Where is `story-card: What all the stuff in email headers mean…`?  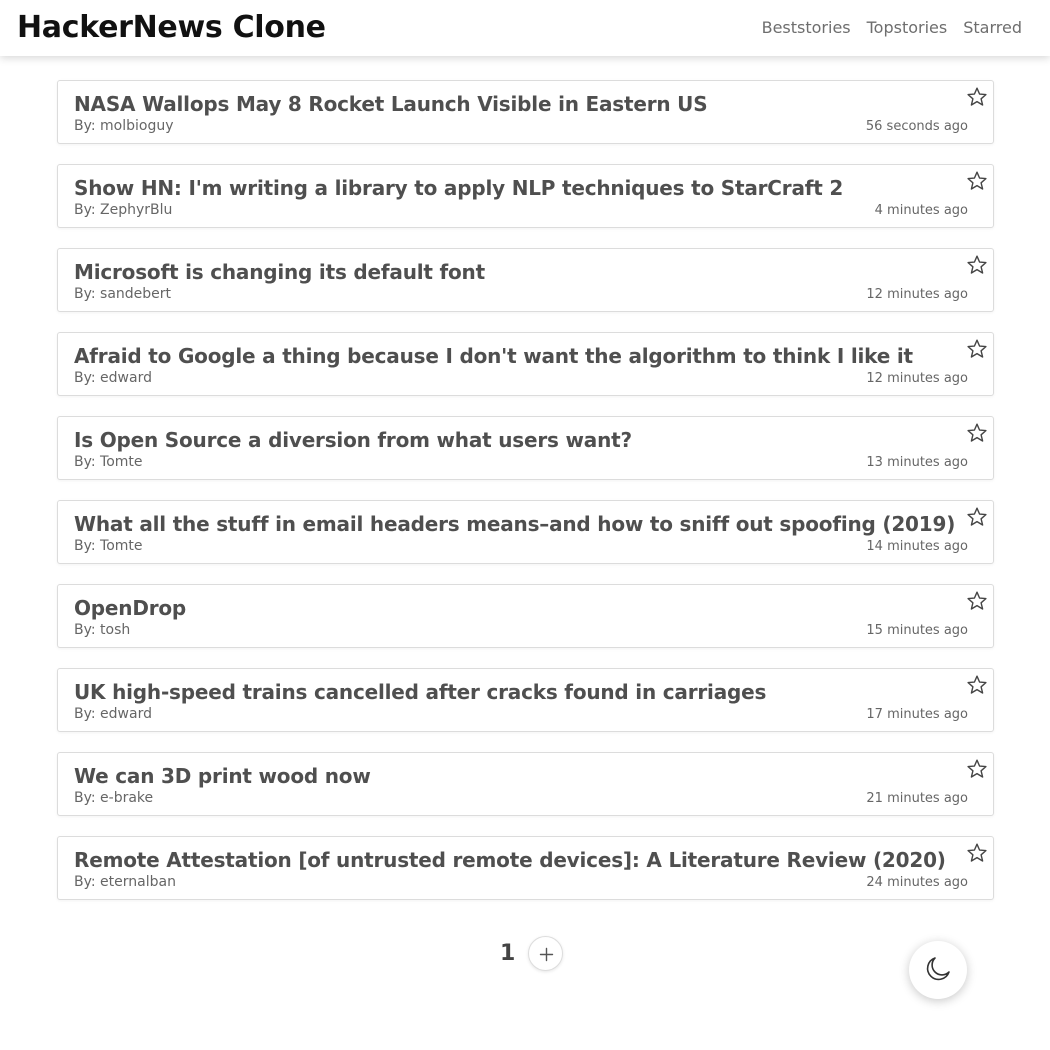 story-card: What all the stuff in email headers mean… is located at coordinates (525, 532).